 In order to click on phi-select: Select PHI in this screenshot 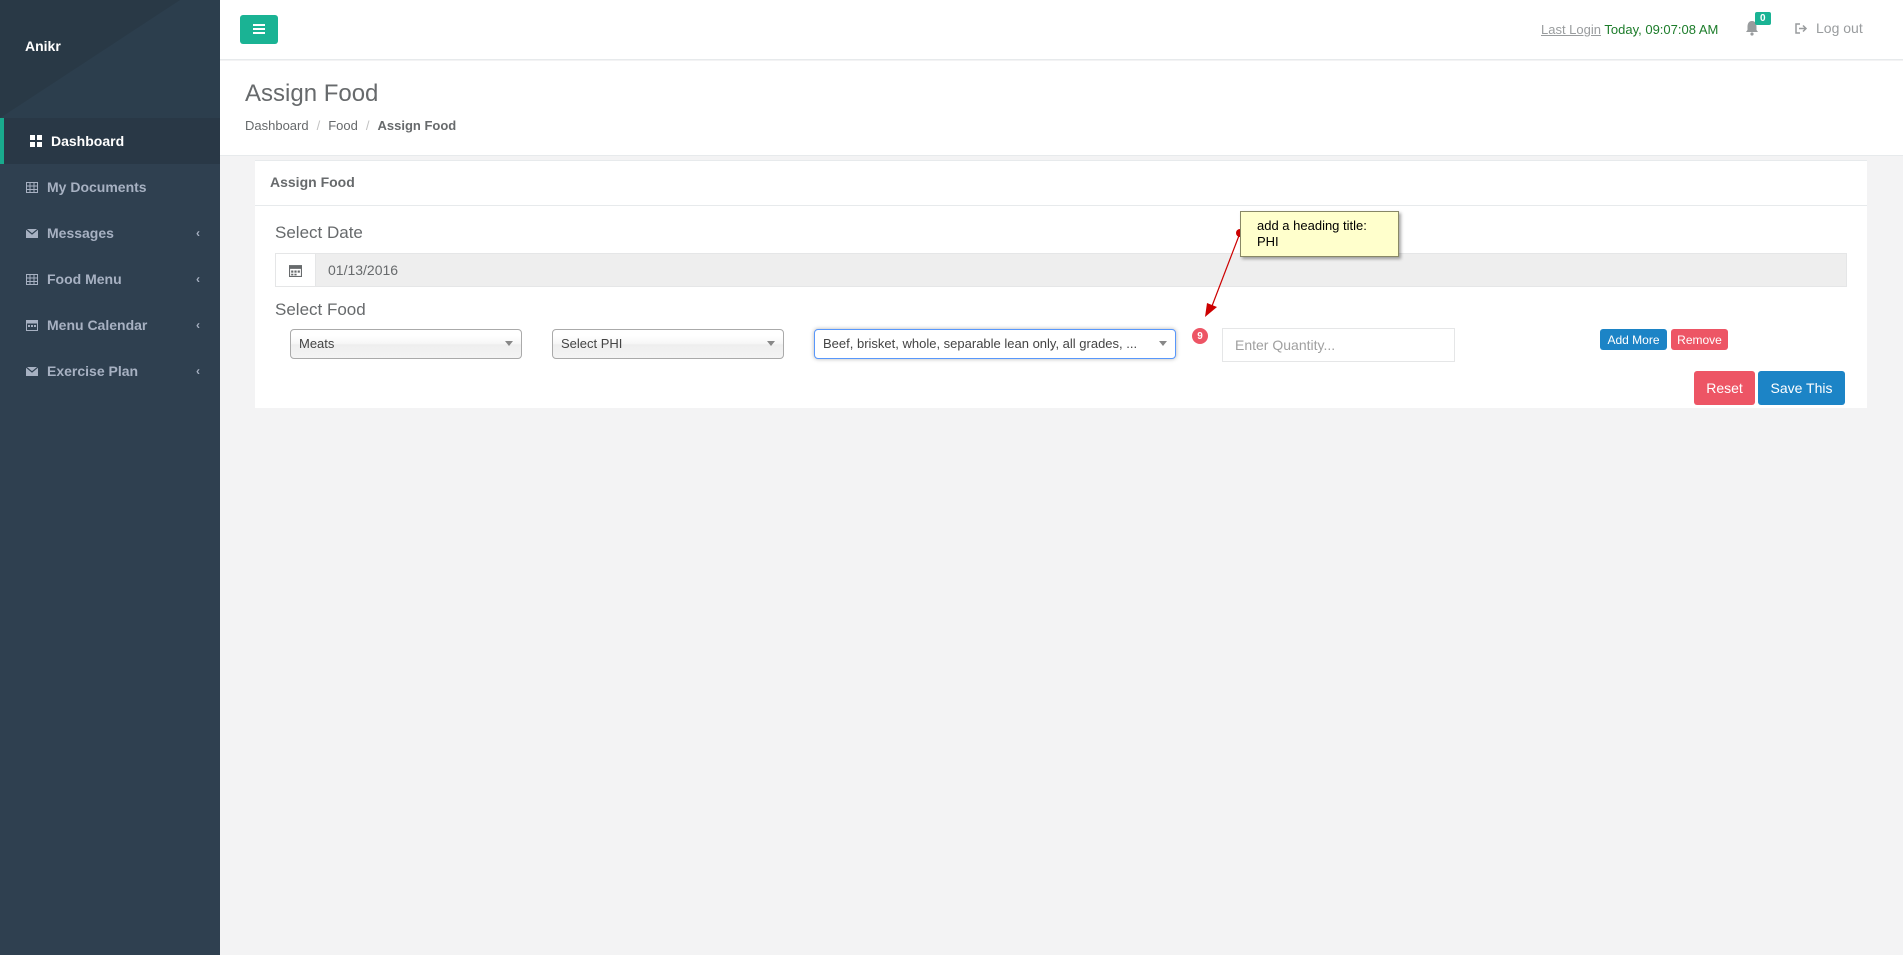, I will do `click(668, 344)`.